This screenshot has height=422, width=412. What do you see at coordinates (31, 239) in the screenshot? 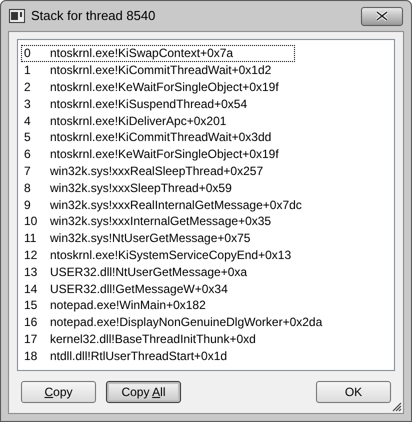
I see `frame-index: 11` at bounding box center [31, 239].